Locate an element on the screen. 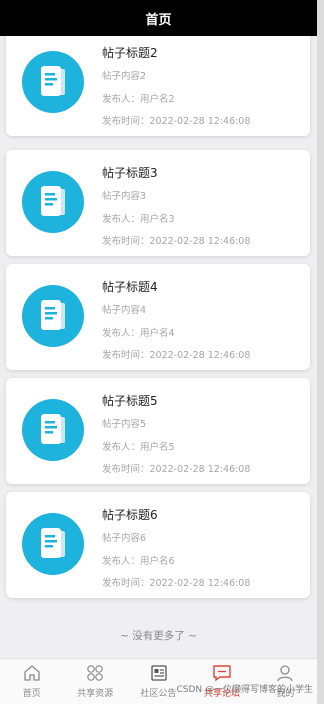  post-title: 帖子标题2 is located at coordinates (130, 53).